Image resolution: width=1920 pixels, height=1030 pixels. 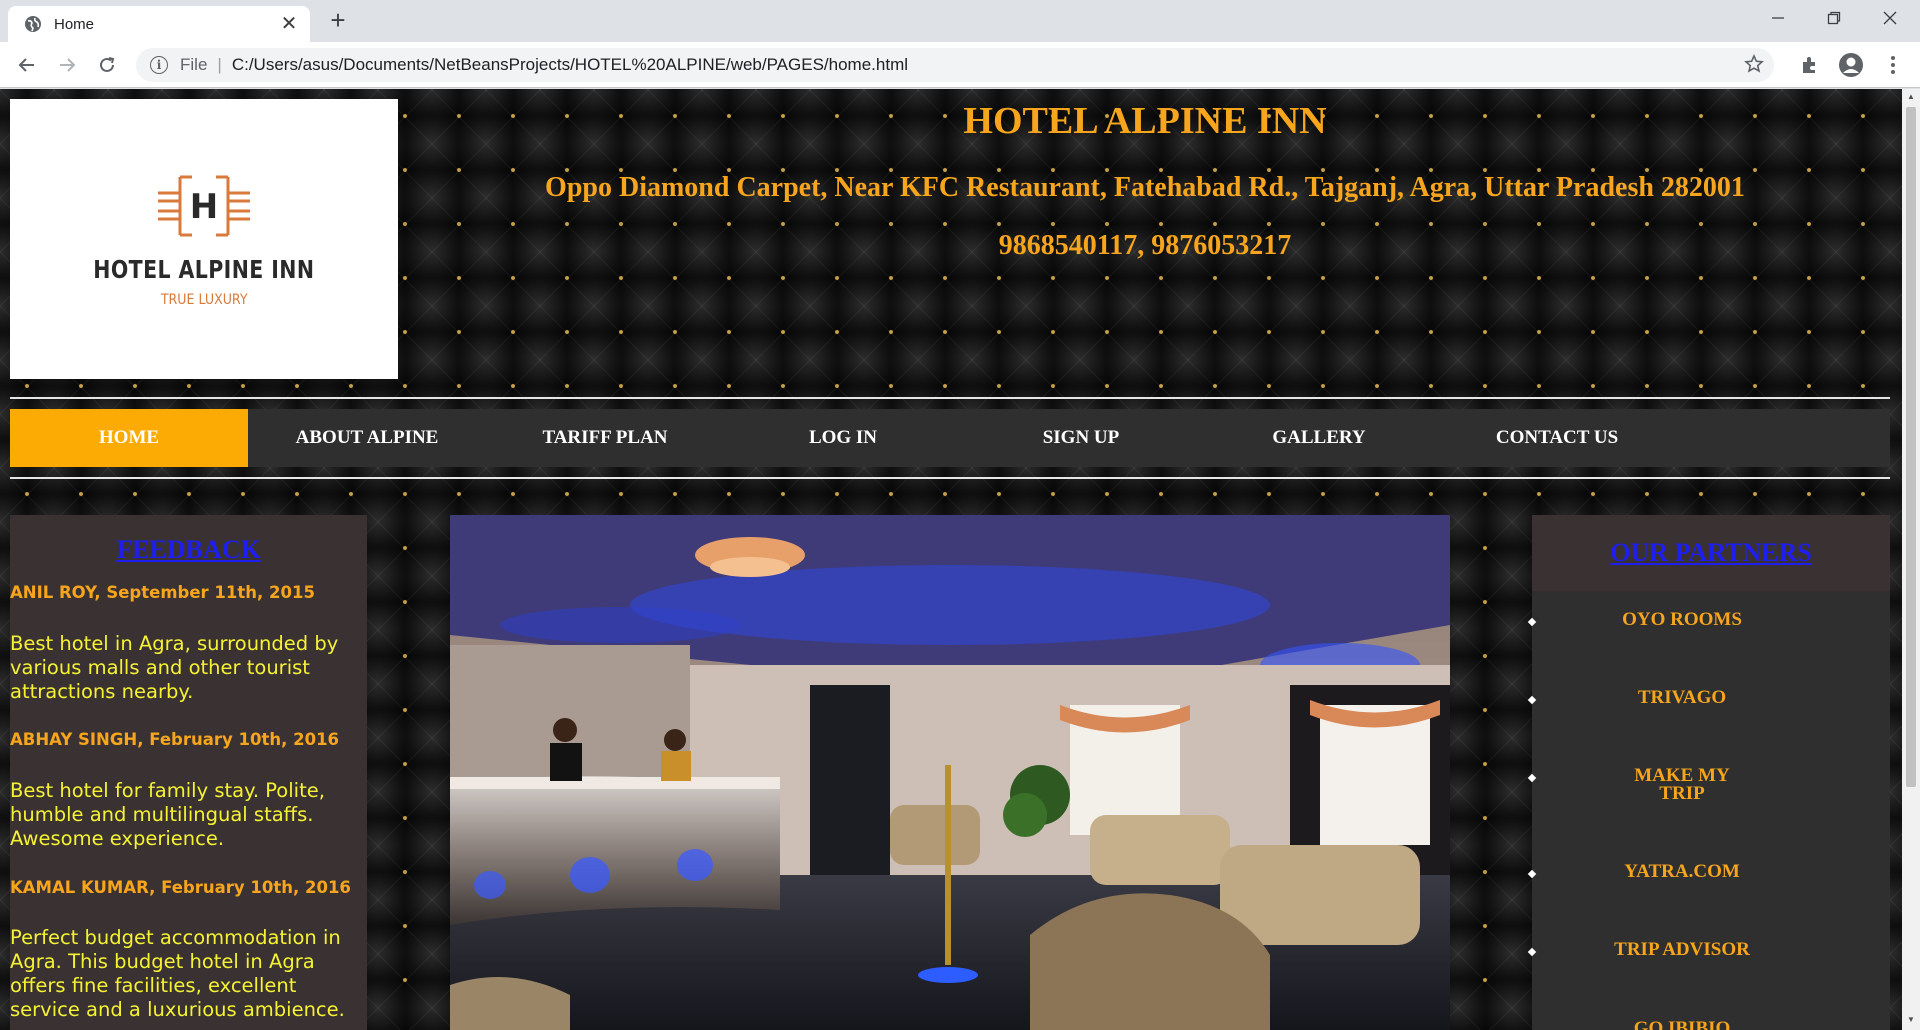 I want to click on scroll-thumb, so click(x=1911, y=447).